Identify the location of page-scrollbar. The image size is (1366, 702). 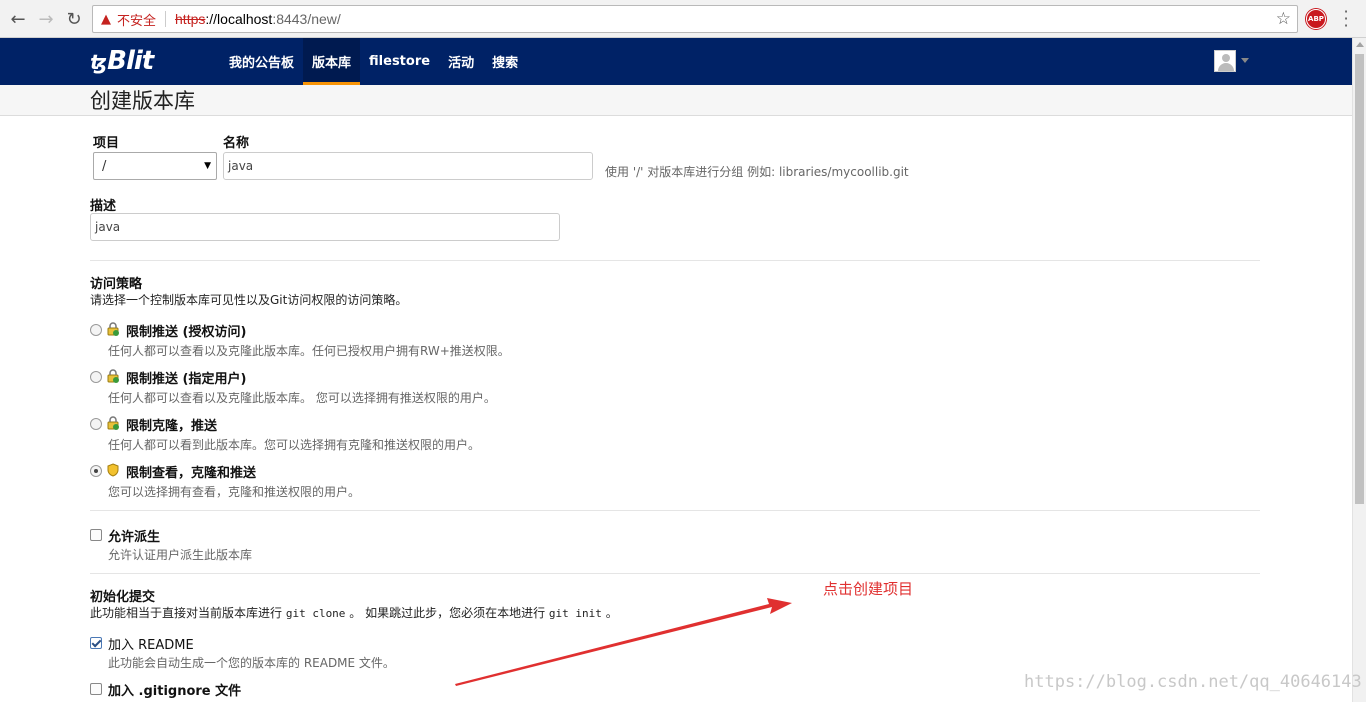
(1359, 370).